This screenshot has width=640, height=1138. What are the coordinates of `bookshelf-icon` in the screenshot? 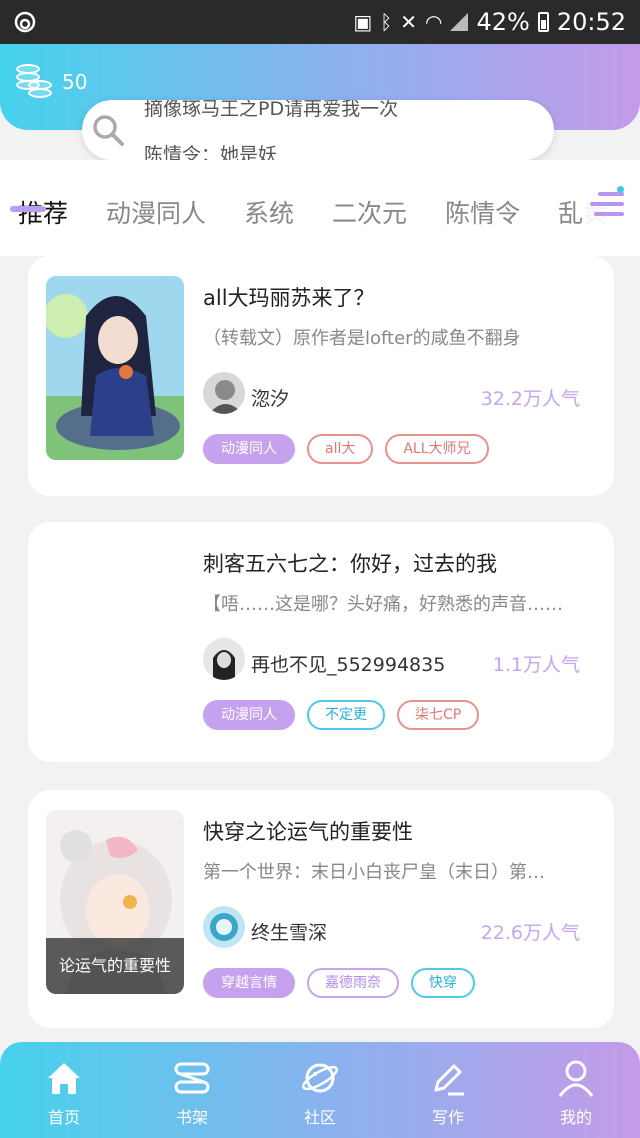 It's located at (192, 1078).